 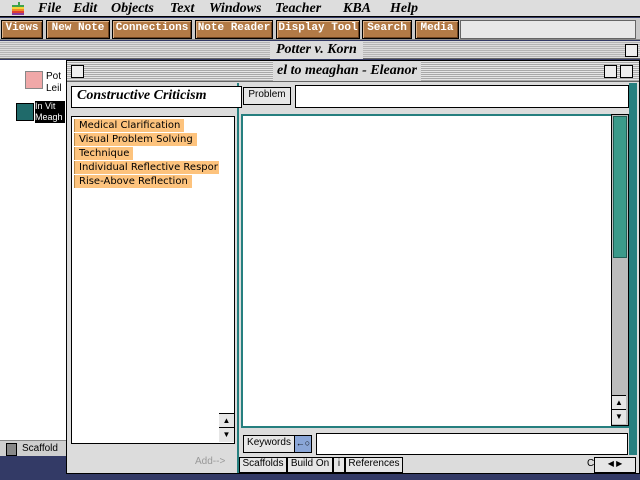 I want to click on toolbar-field, so click(x=548, y=29).